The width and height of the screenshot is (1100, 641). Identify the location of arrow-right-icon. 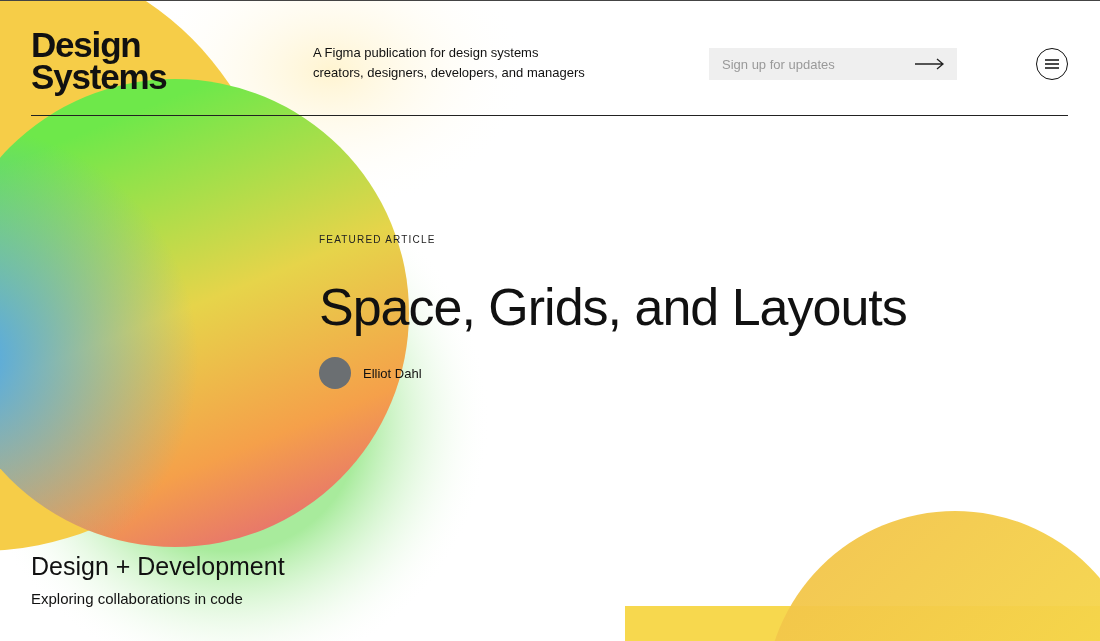
(930, 64).